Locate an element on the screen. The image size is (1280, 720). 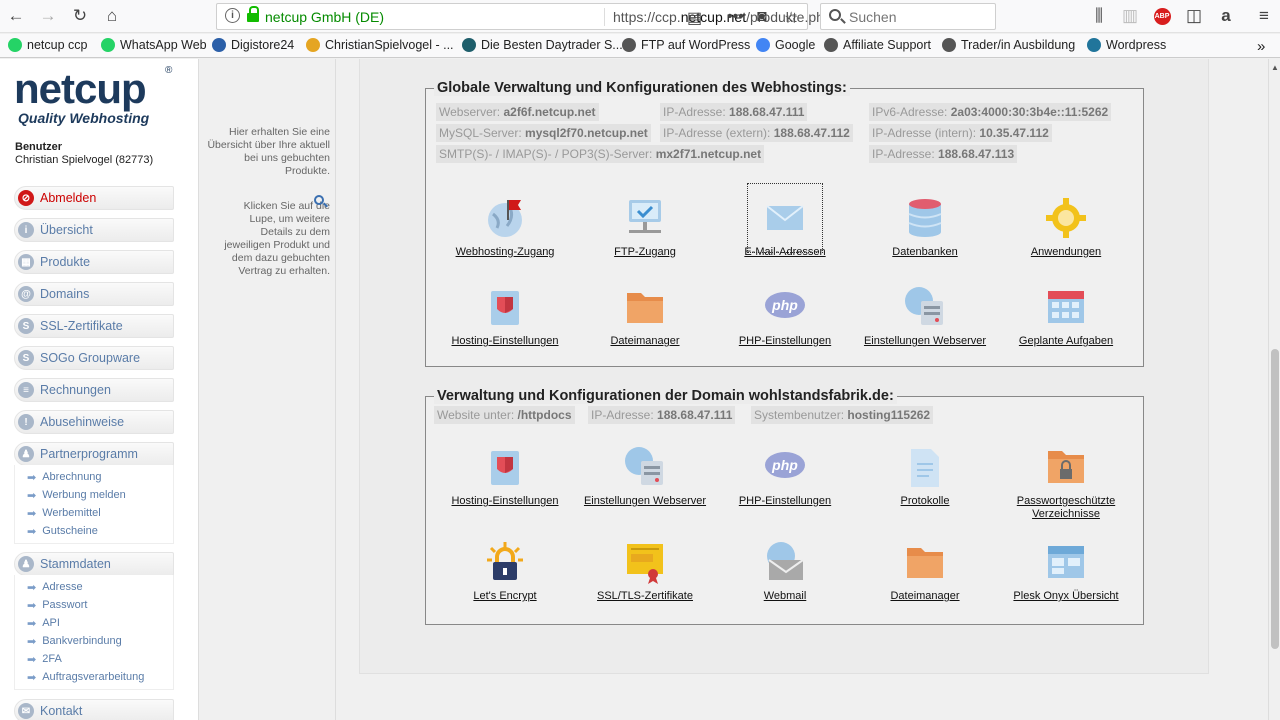
tile-protokolle: Protokolle is located at coordinates (925, 476).